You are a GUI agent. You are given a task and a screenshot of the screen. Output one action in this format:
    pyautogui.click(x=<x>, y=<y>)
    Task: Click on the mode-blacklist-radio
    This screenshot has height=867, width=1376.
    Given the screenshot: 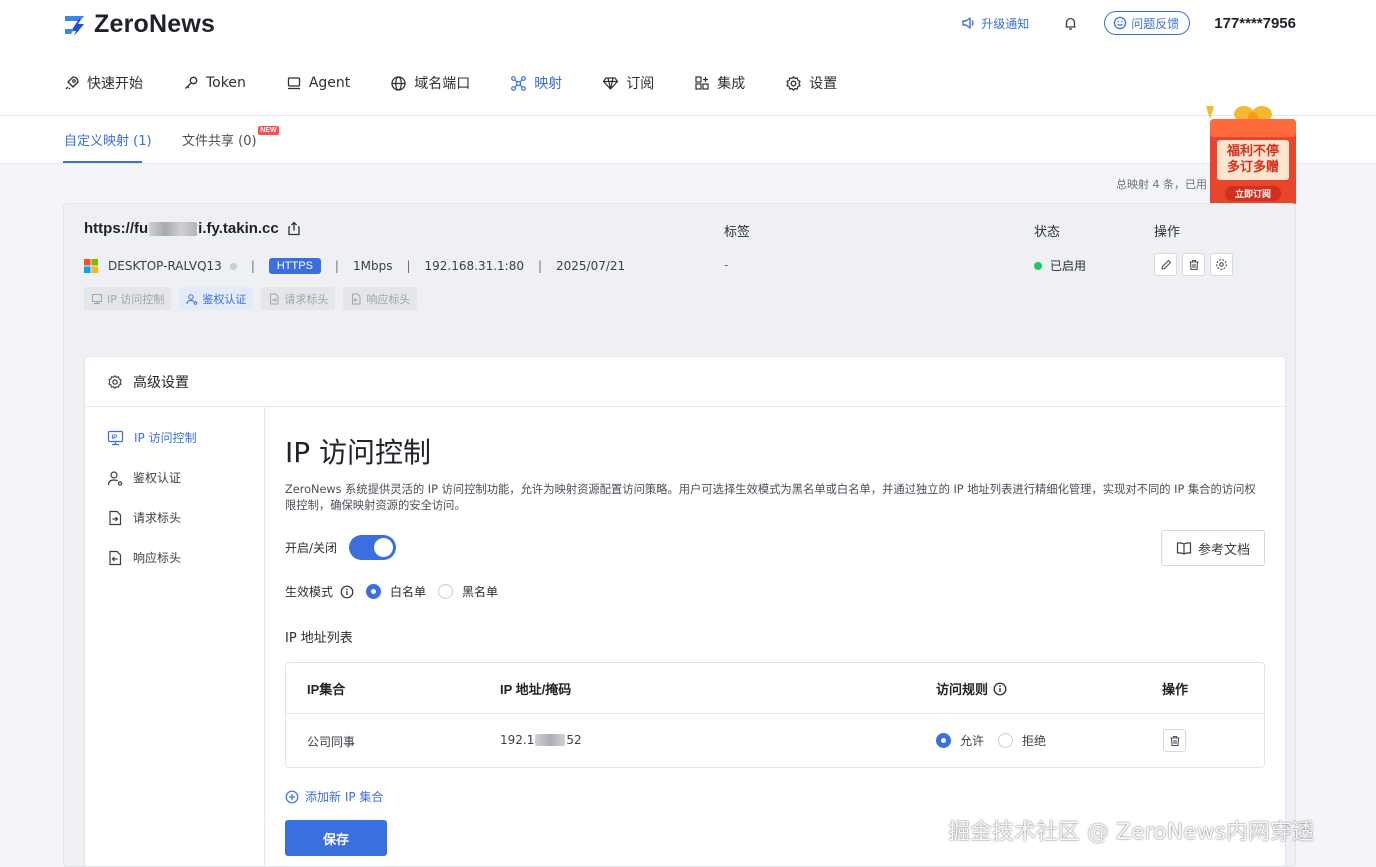 What is the action you would take?
    pyautogui.click(x=446, y=591)
    